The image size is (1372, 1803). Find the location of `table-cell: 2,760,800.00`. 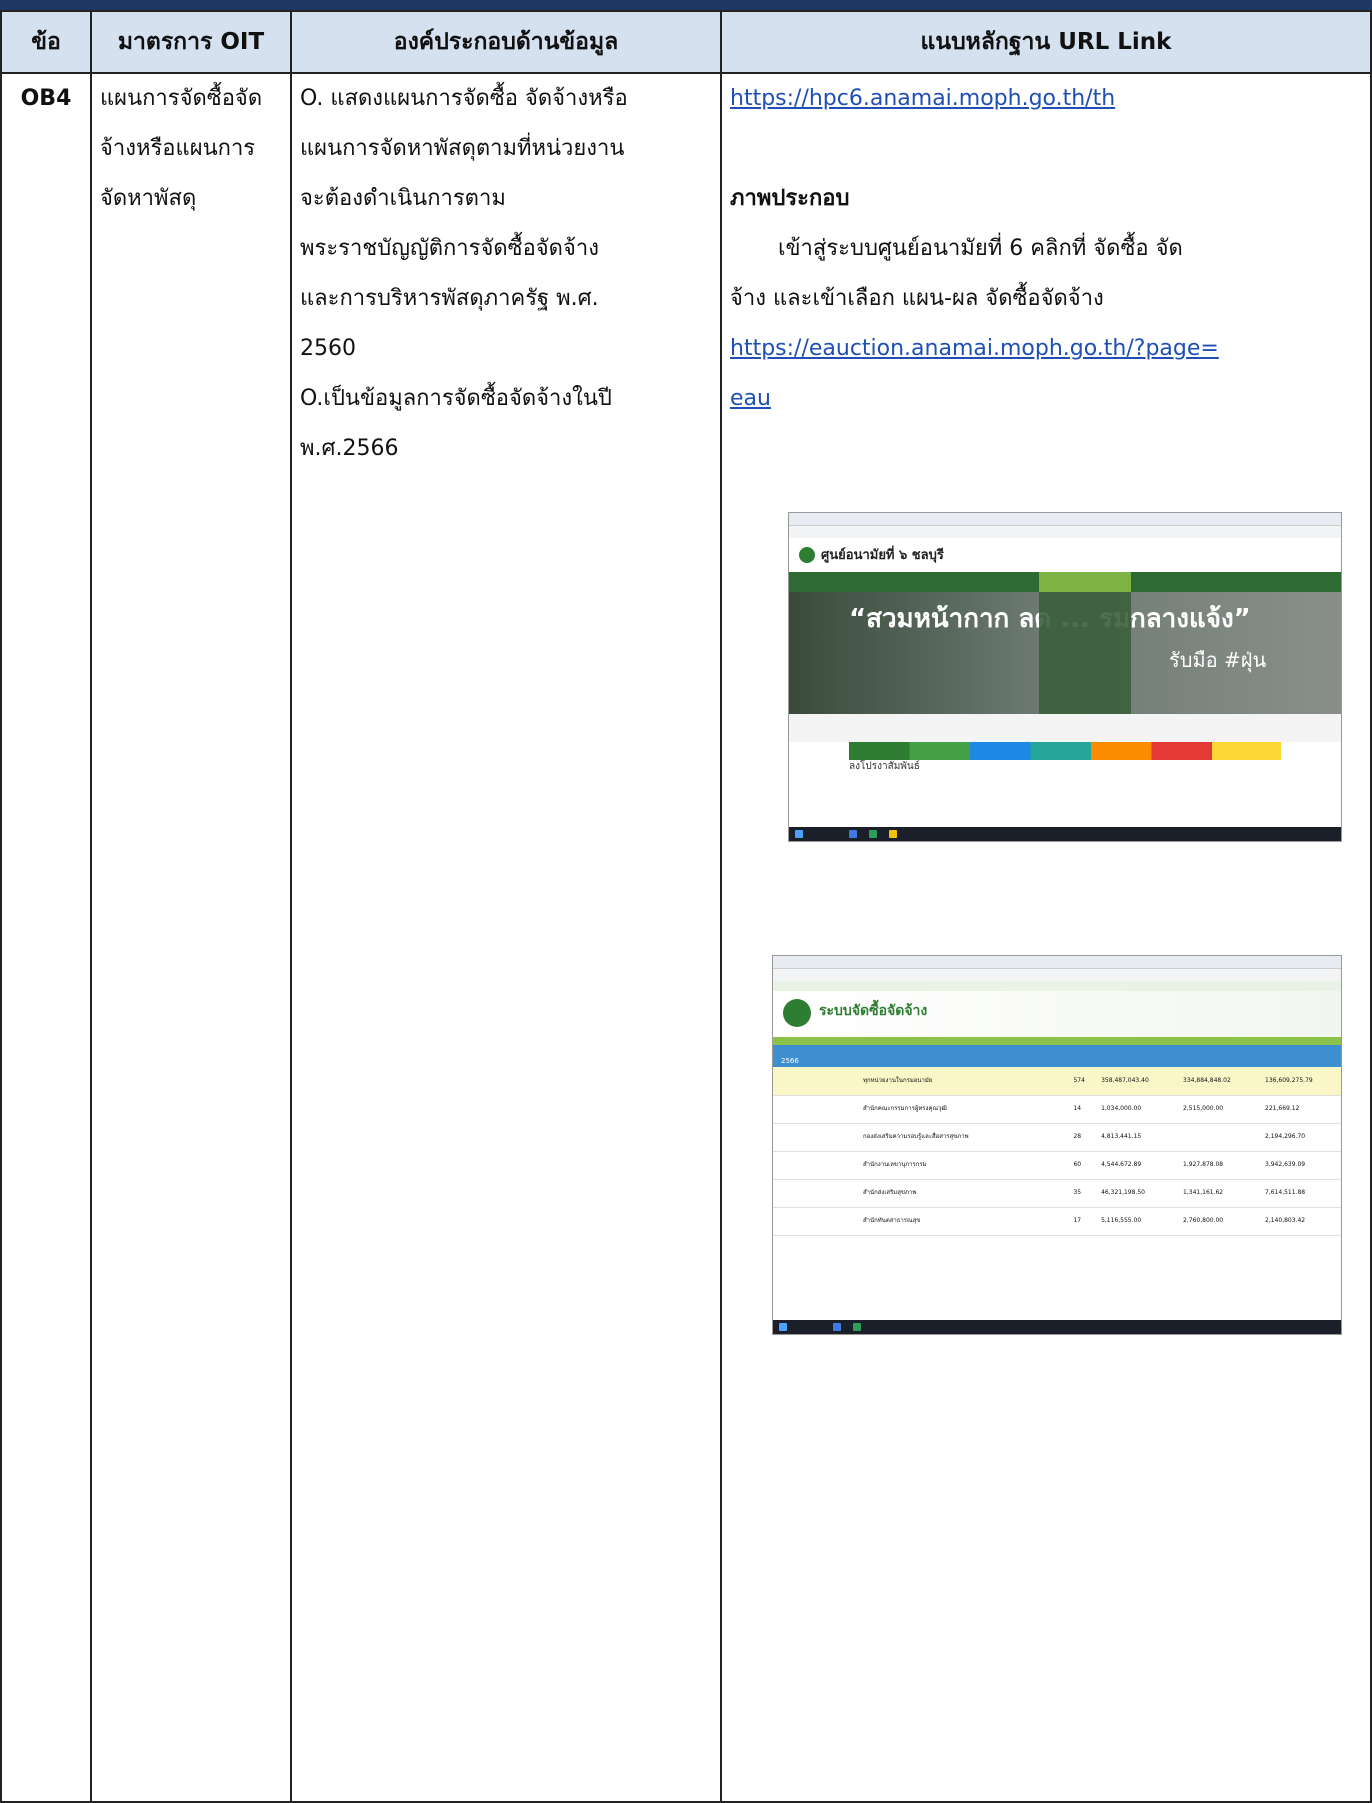

table-cell: 2,760,800.00 is located at coordinates (1218, 1221).